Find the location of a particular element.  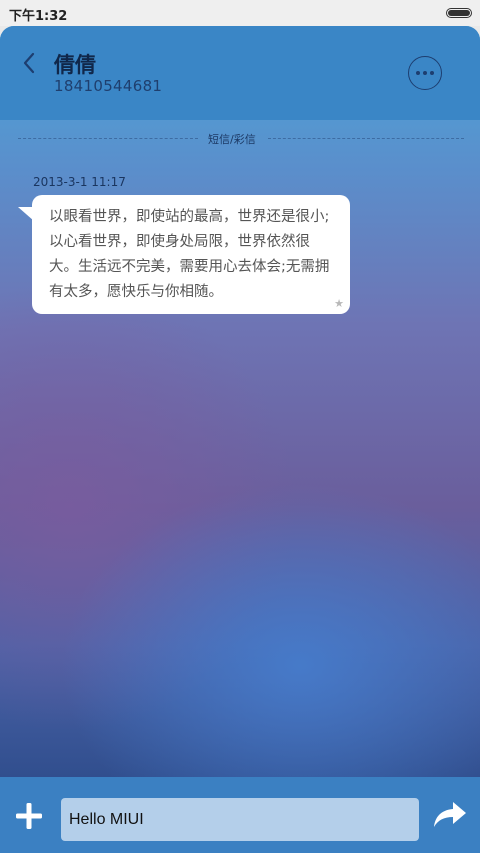

send-arrow-icon is located at coordinates (450, 814).